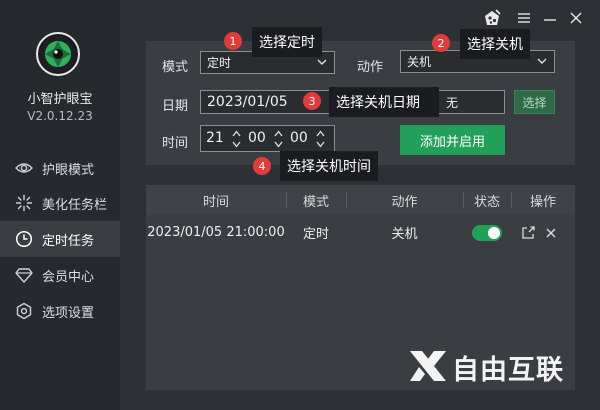 The width and height of the screenshot is (600, 410). I want to click on step-badge-2: 2, so click(441, 43).